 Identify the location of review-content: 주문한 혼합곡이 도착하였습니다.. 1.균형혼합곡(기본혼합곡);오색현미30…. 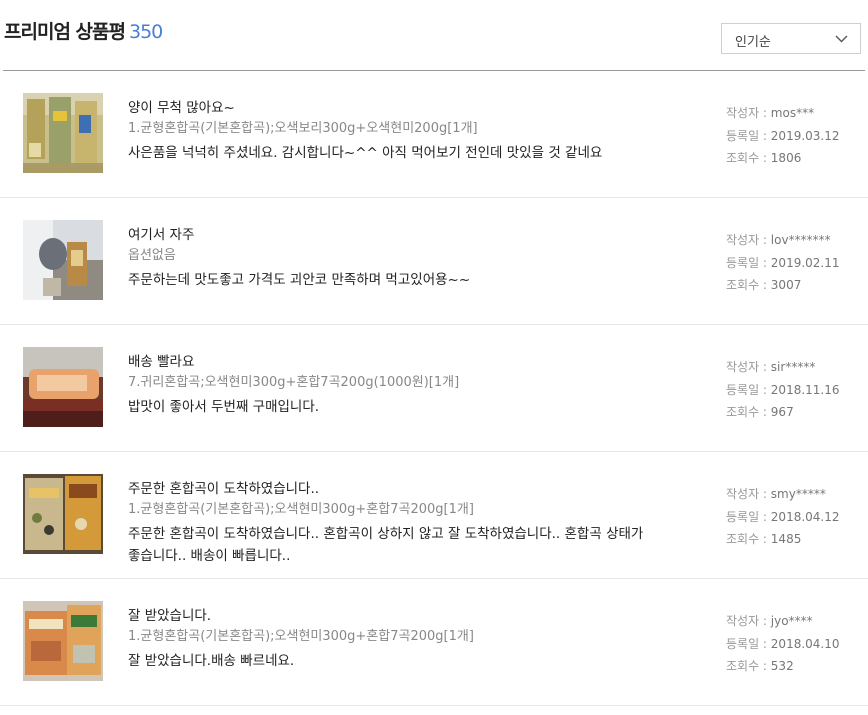
(413, 523).